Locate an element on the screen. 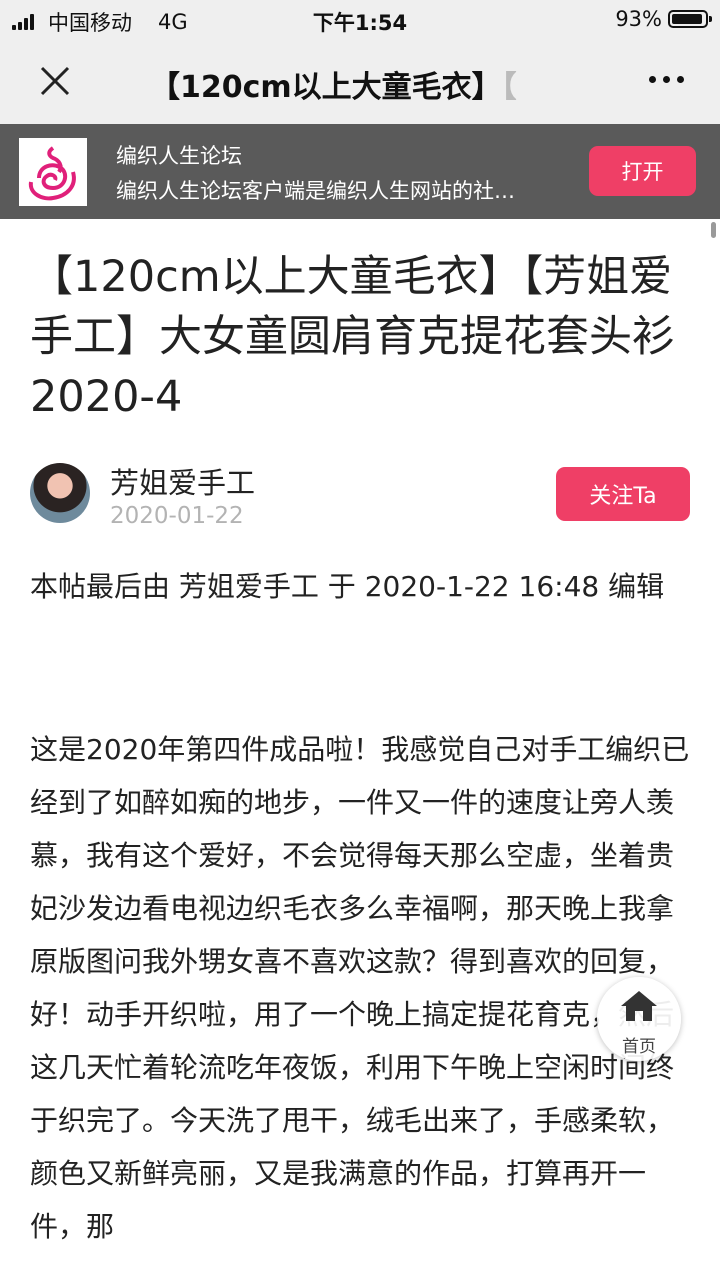  scrollbar is located at coordinates (713, 230).